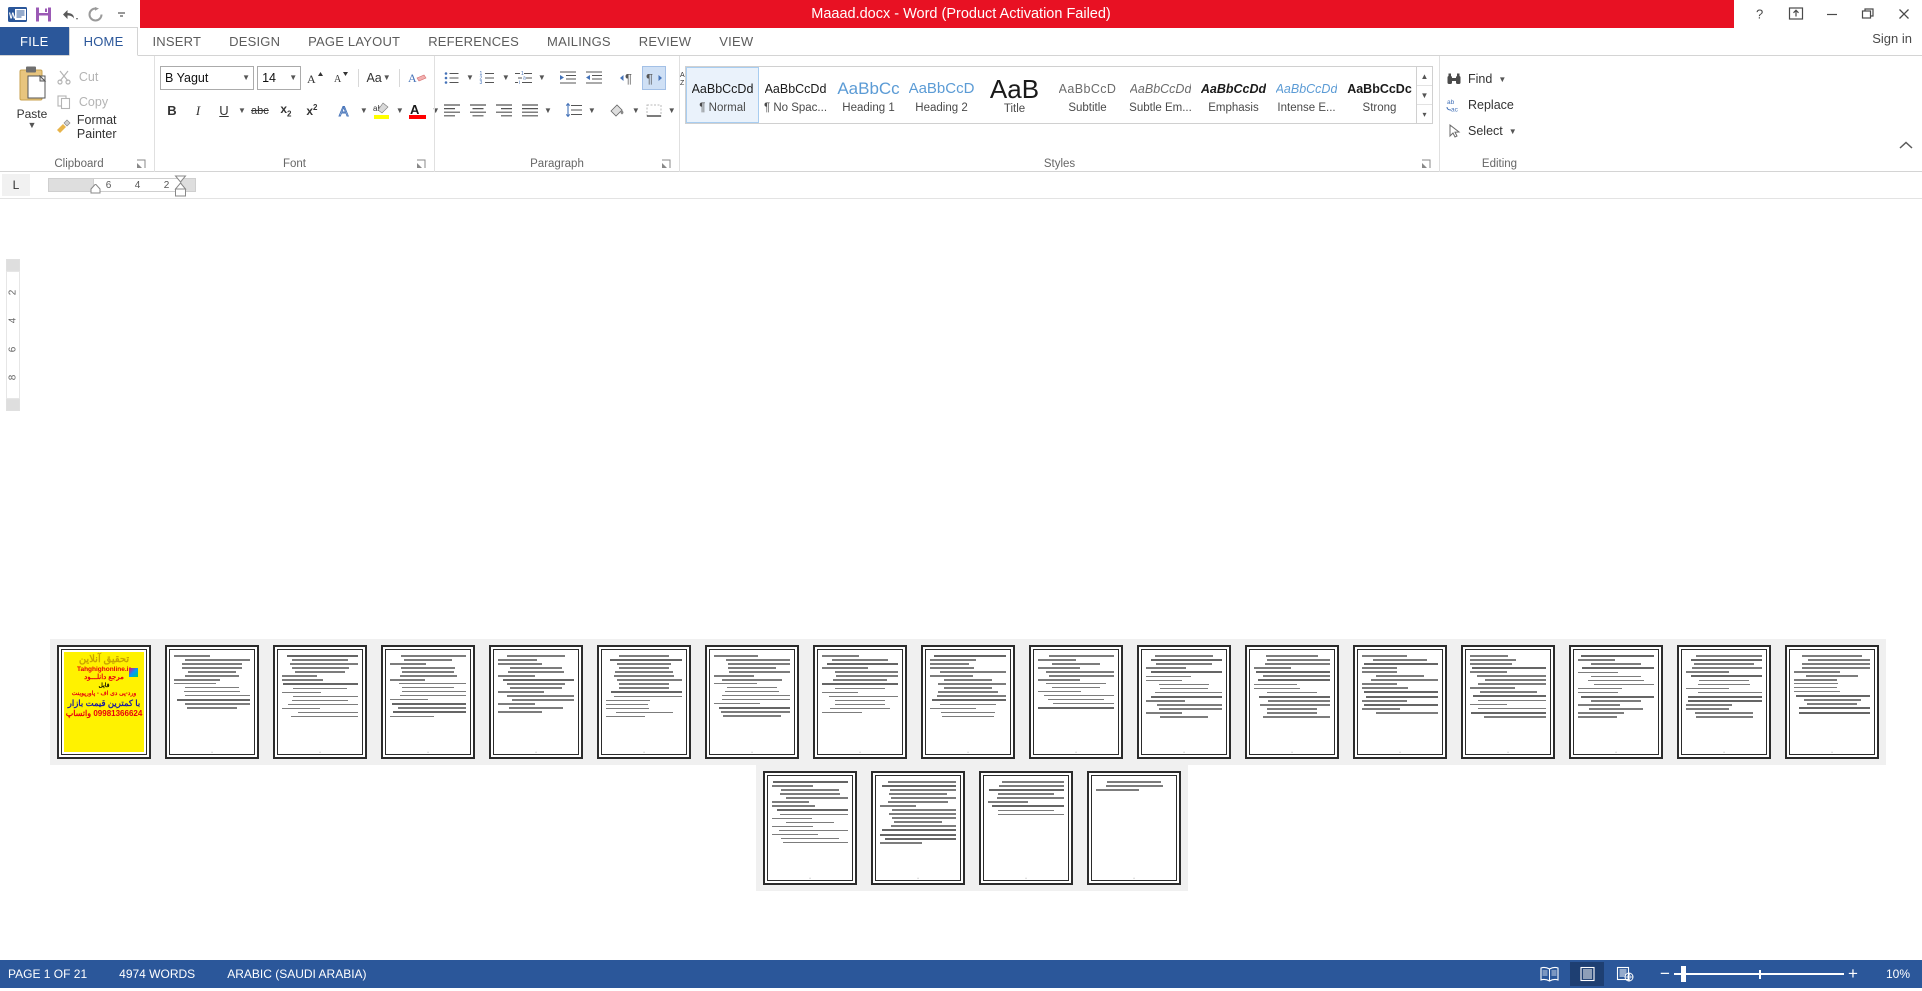  Describe the element at coordinates (1424, 76) in the screenshot. I see `styles-scroll-up-button: ▲` at that location.